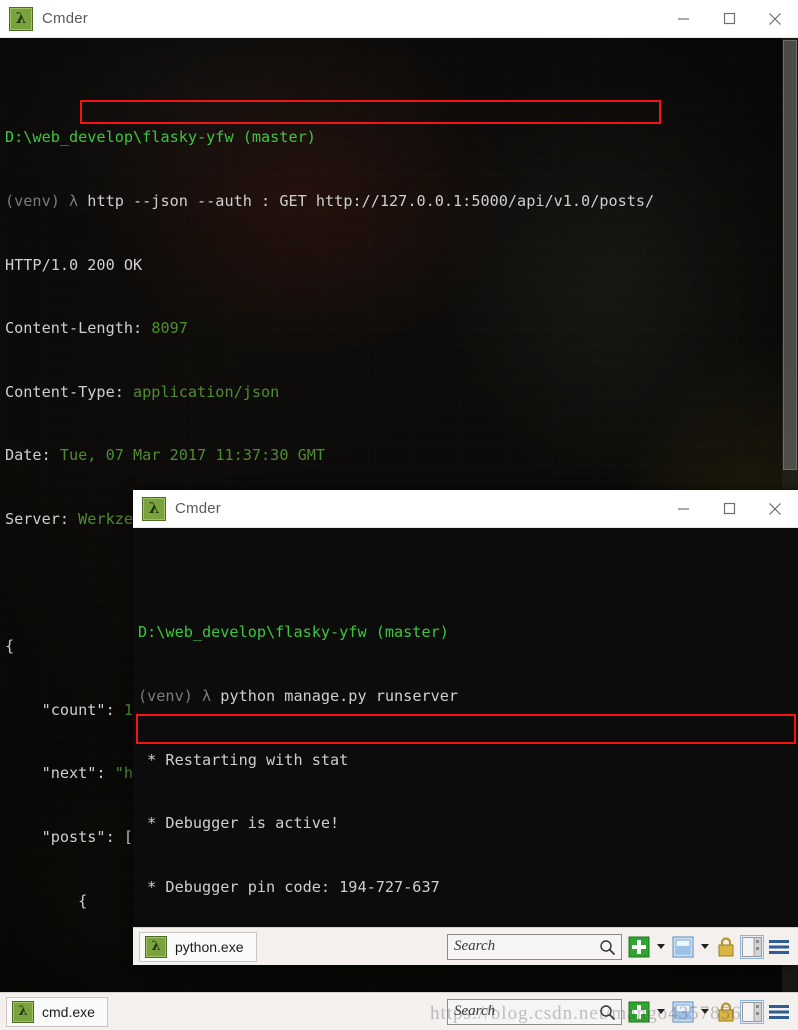 The width and height of the screenshot is (798, 1030). Describe the element at coordinates (790, 255) in the screenshot. I see `main-scrollbar-thumb` at that location.